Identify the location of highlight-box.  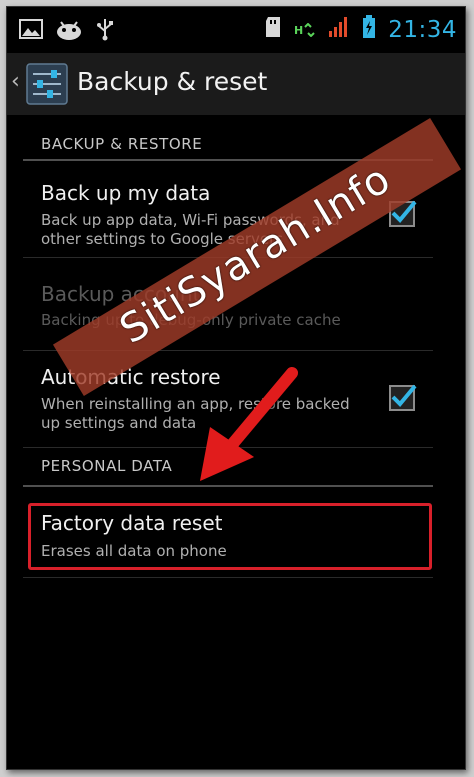
(230, 536).